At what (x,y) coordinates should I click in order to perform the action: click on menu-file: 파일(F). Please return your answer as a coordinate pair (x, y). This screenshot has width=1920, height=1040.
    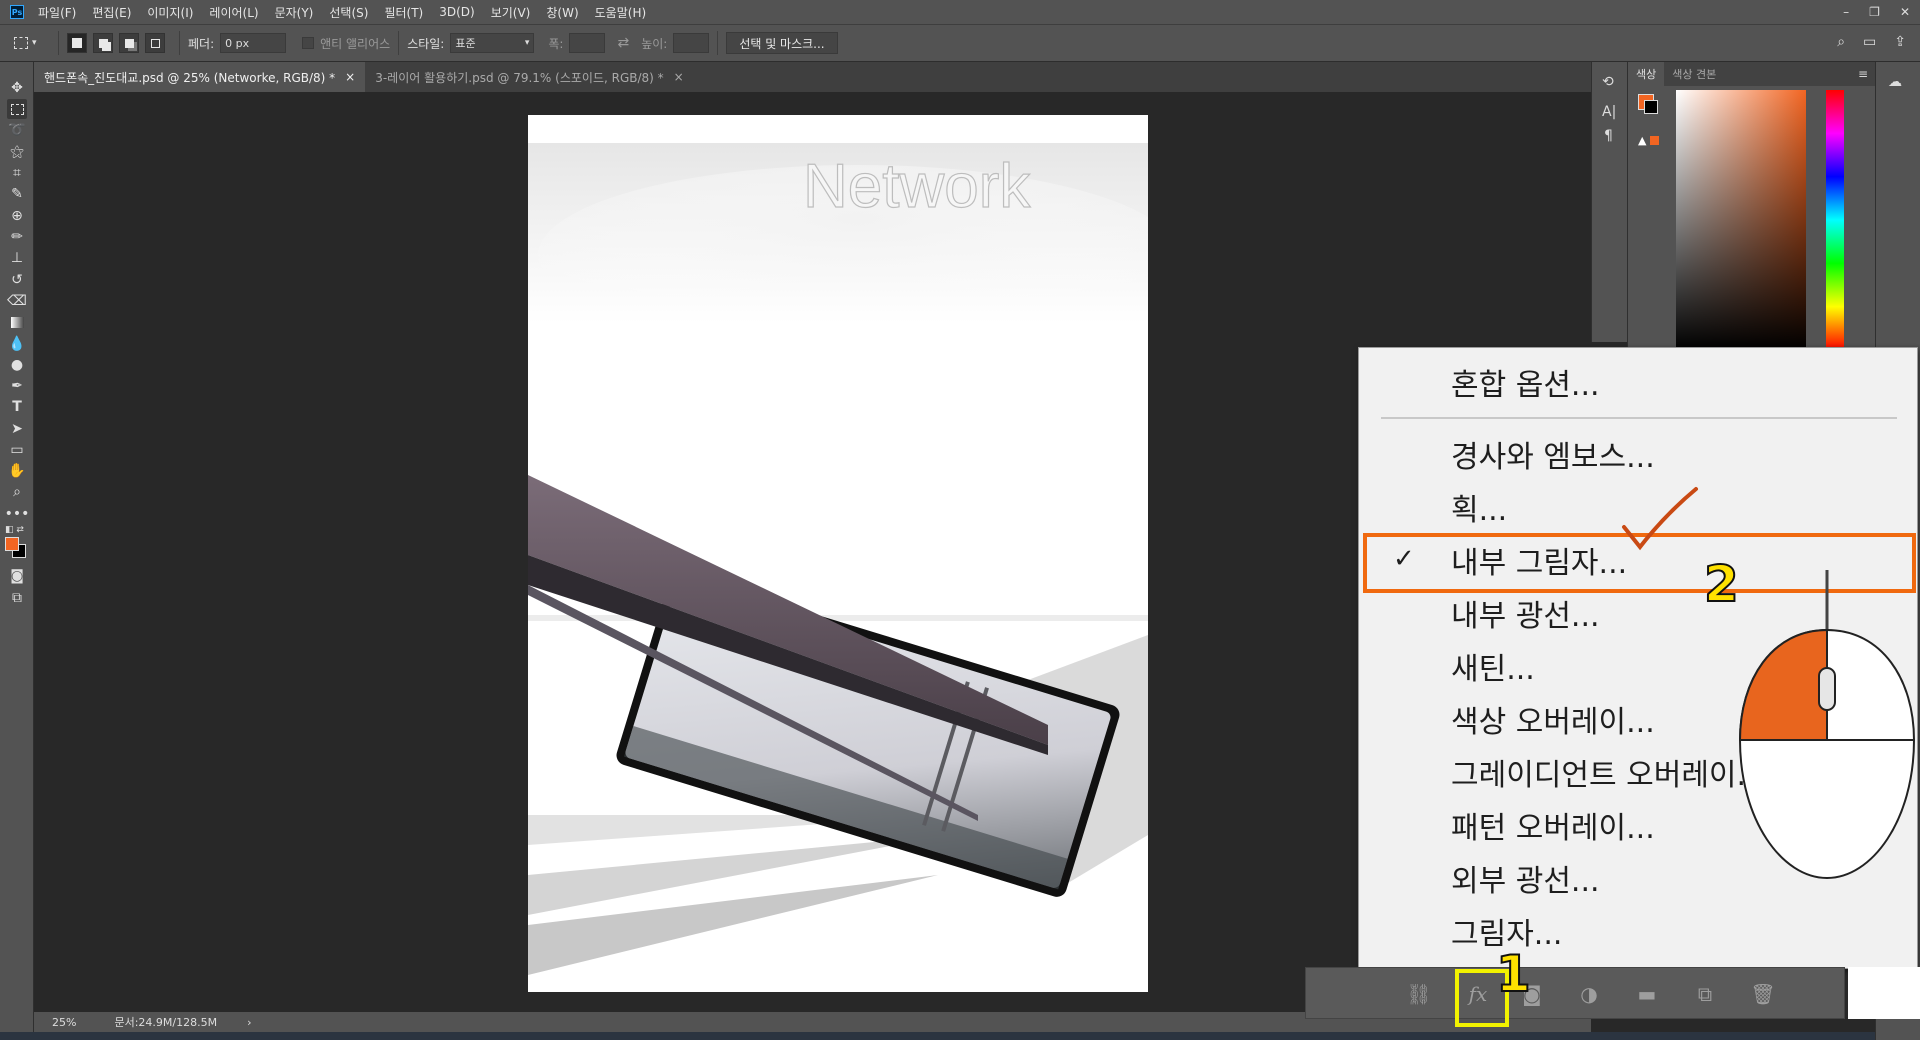
    Looking at the image, I should click on (57, 12).